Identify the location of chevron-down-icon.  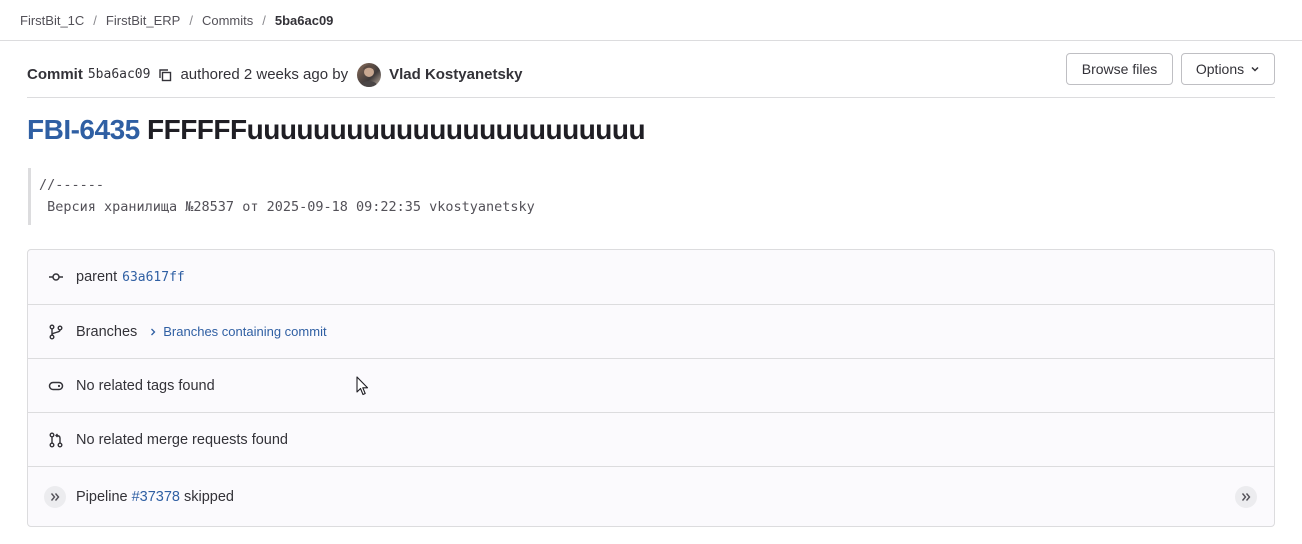
(1255, 69).